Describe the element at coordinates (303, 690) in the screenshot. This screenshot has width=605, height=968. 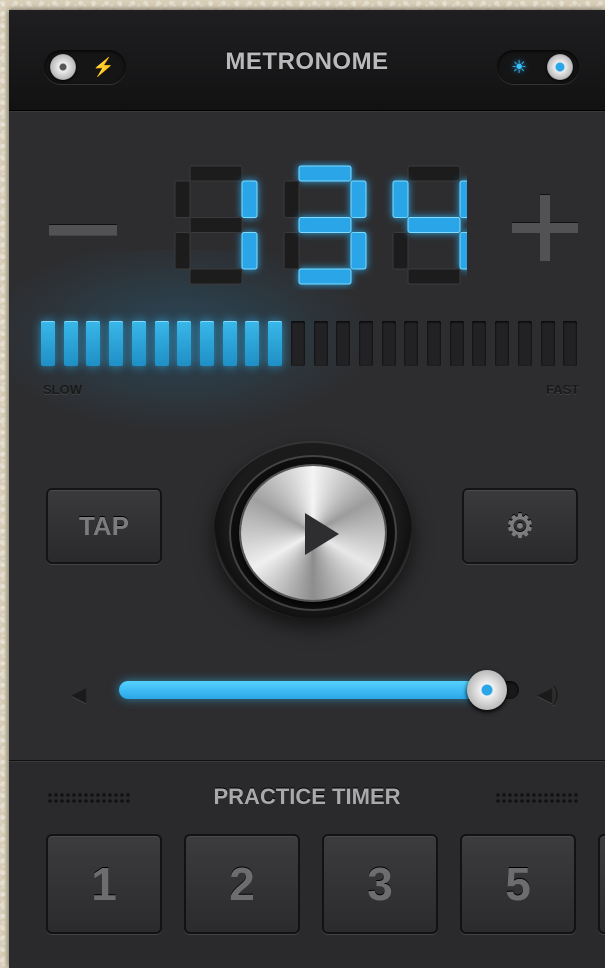
I see `volume-fill` at that location.